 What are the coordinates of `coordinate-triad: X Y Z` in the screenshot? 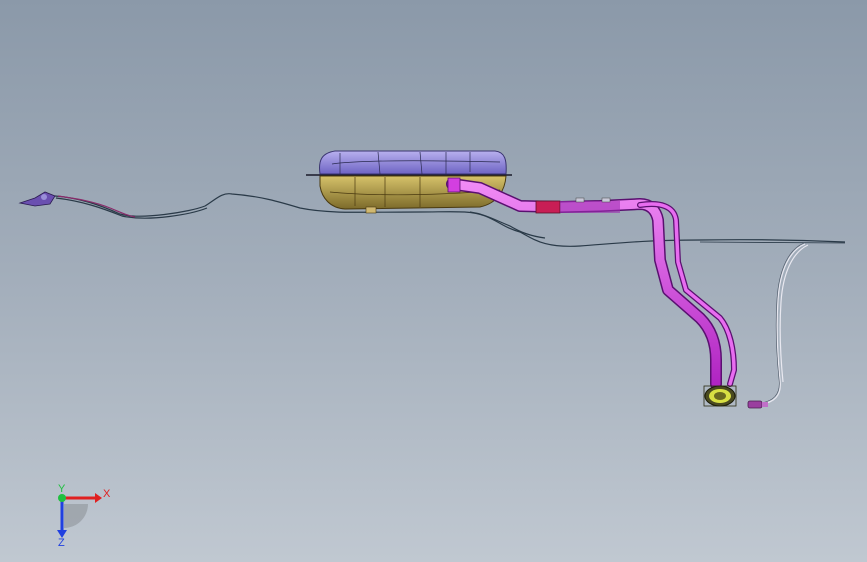 It's located at (84, 516).